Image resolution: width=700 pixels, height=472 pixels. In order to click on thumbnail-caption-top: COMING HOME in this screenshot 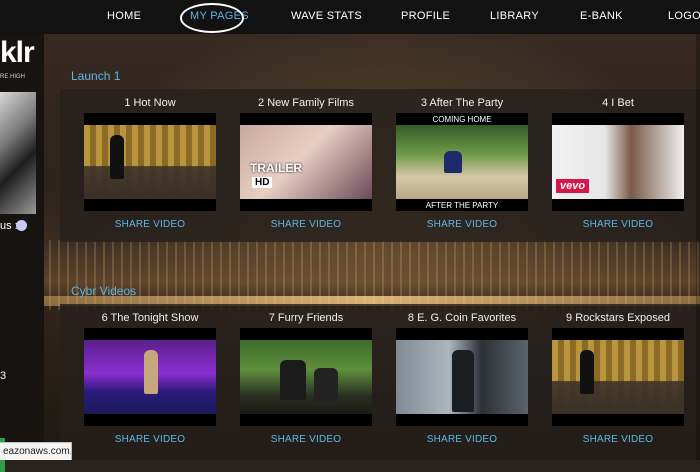, I will do `click(462, 119)`.